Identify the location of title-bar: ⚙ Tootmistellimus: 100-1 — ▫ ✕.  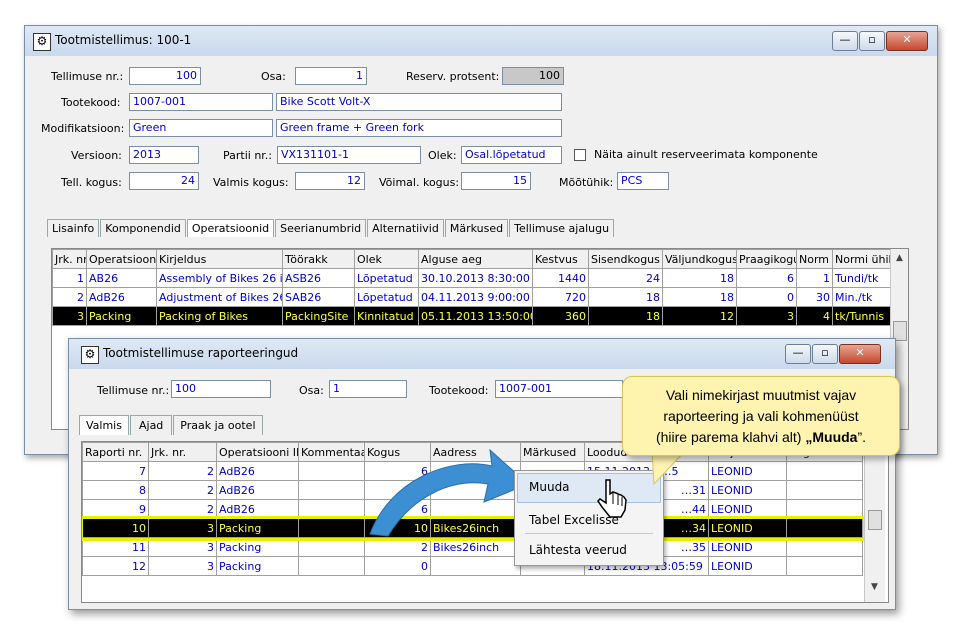
(481, 41).